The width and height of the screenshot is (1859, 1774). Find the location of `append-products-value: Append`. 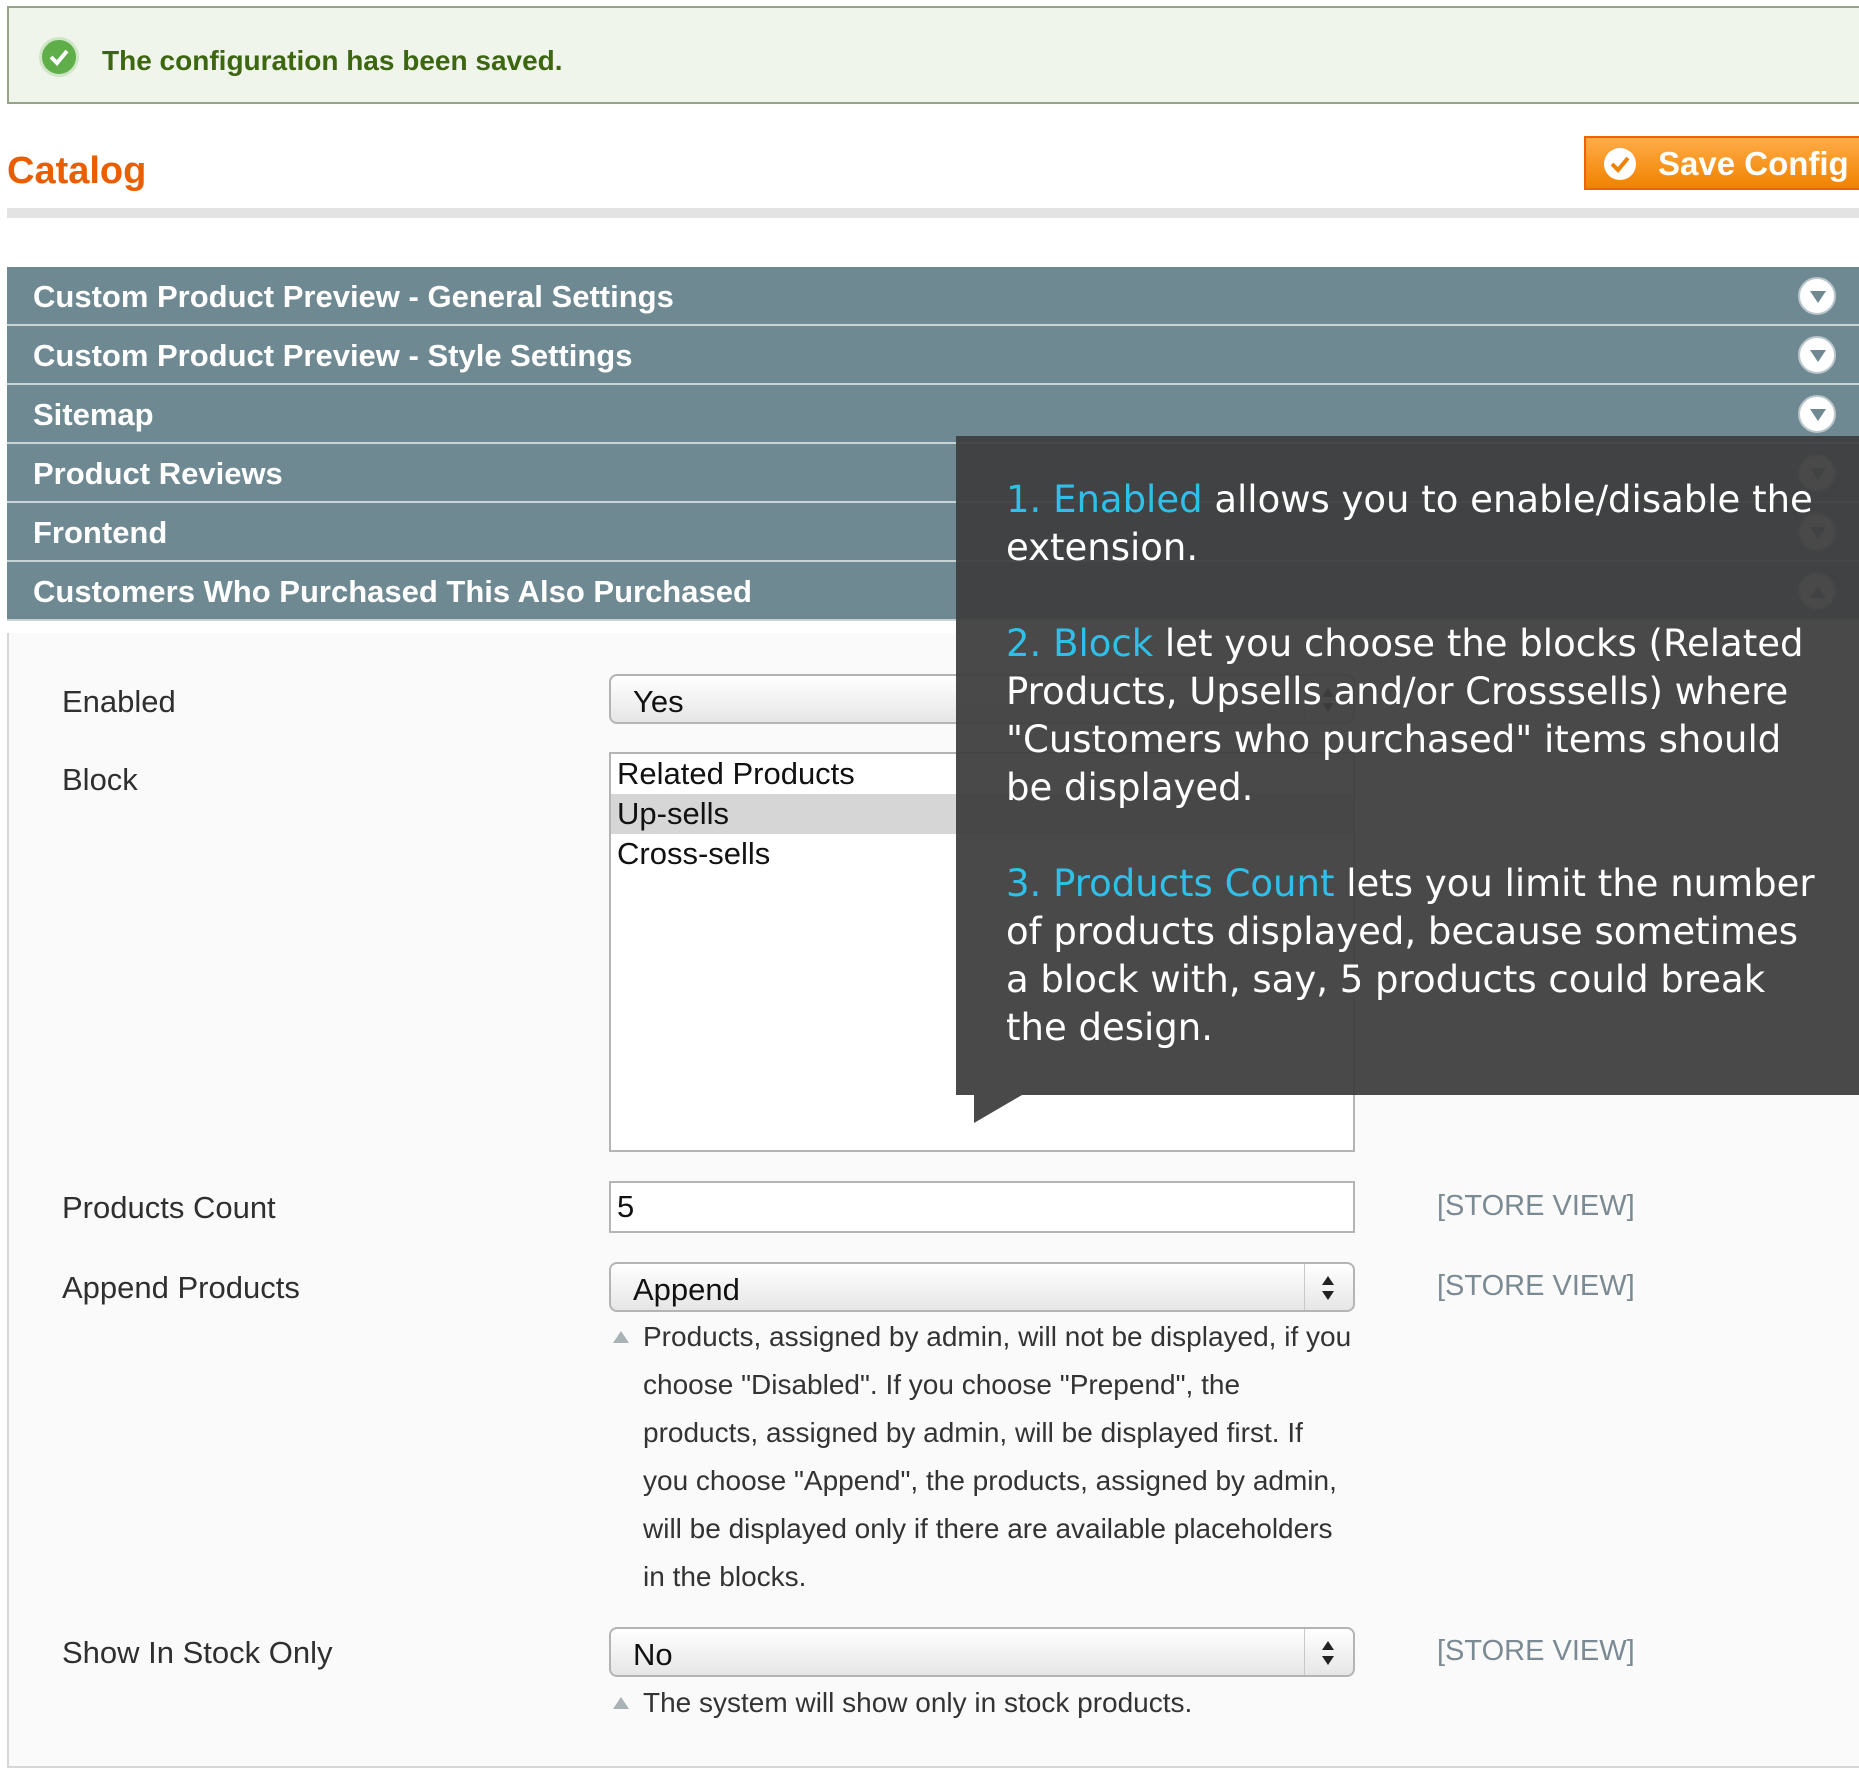

append-products-value: Append is located at coordinates (686, 1289).